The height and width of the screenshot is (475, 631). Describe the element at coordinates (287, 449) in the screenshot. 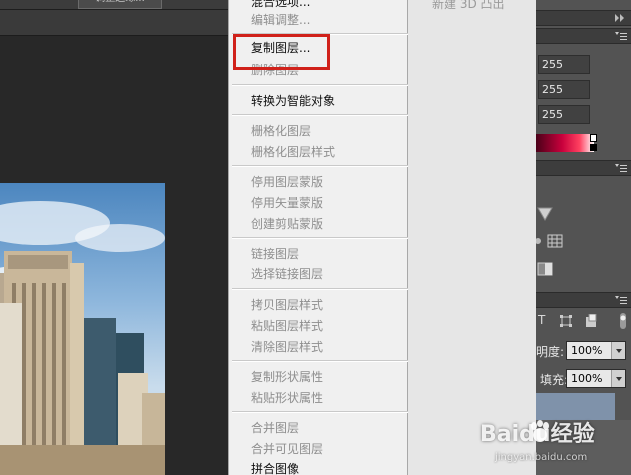

I see `menu-item-merge-visible: 合并可见图层` at that location.